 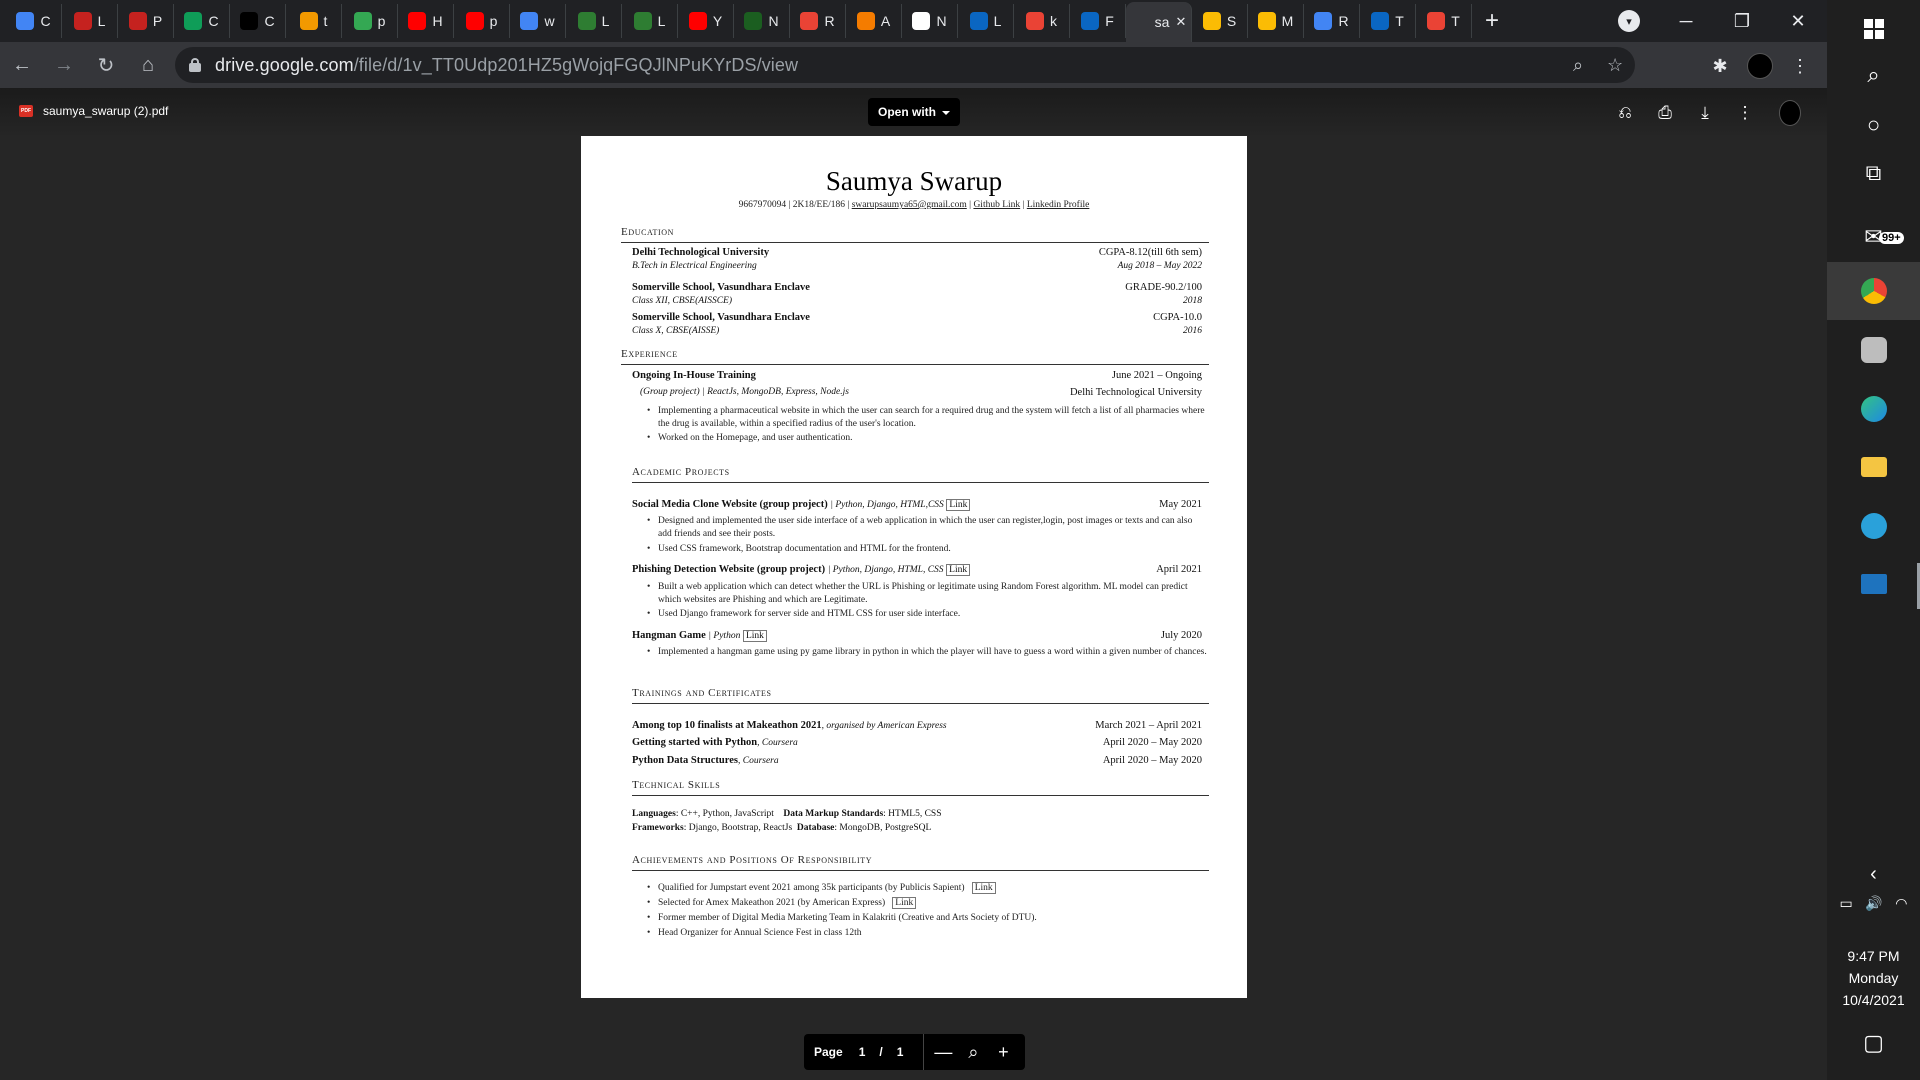 What do you see at coordinates (1873, 1043) in the screenshot?
I see `notifications-icon: ▢` at bounding box center [1873, 1043].